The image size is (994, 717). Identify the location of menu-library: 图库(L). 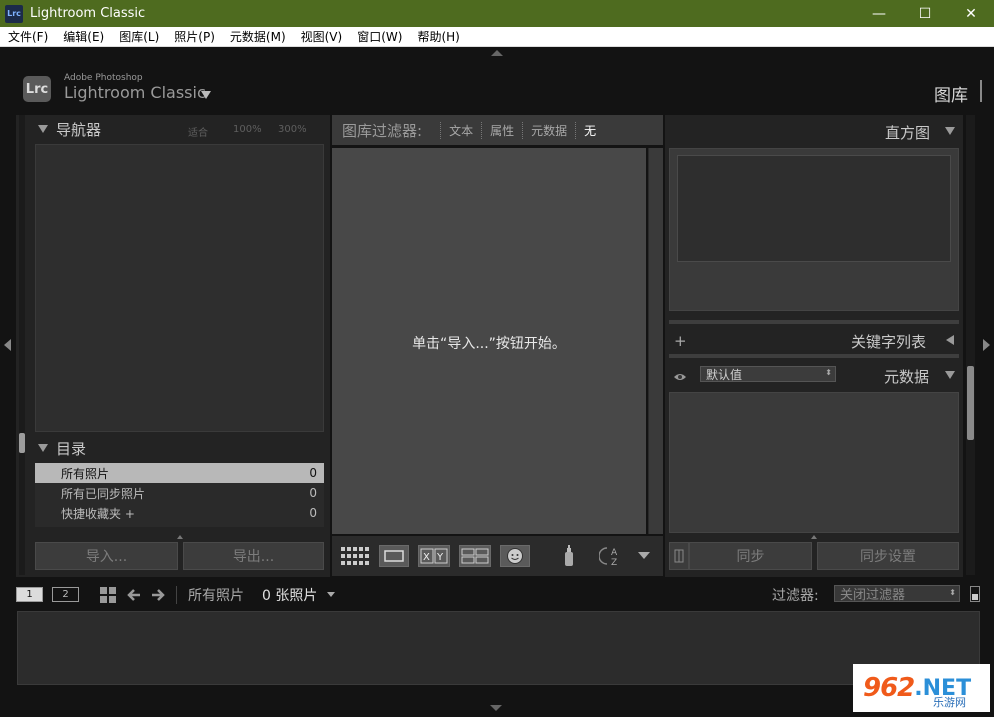
(138, 36).